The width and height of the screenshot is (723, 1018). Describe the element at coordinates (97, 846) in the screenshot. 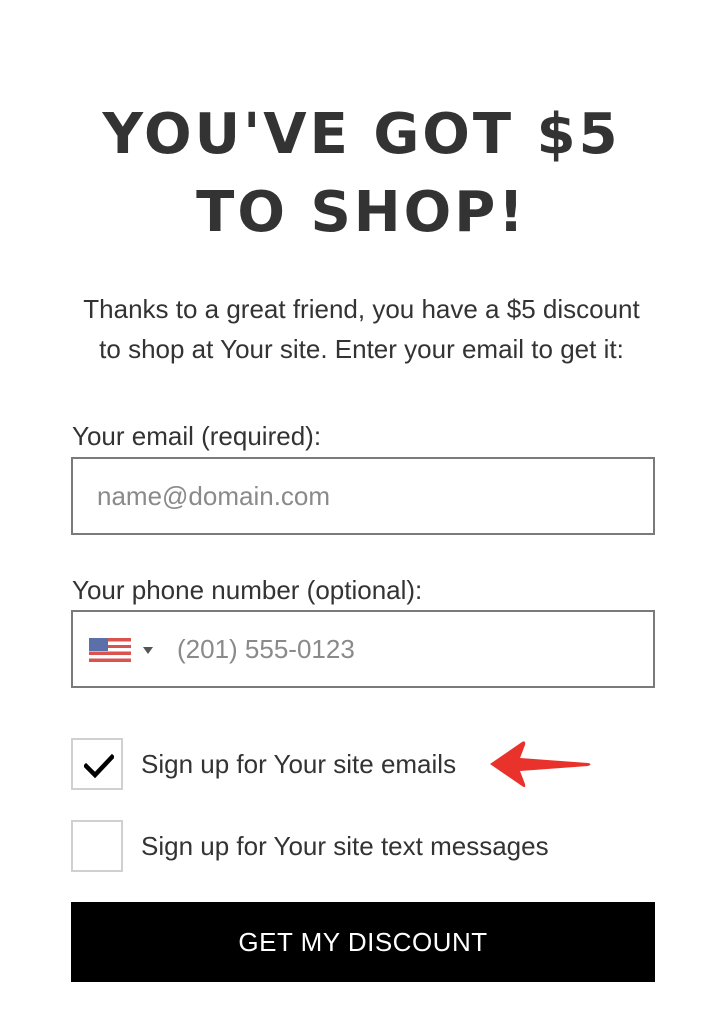

I see `sms-signup-checkbox` at that location.